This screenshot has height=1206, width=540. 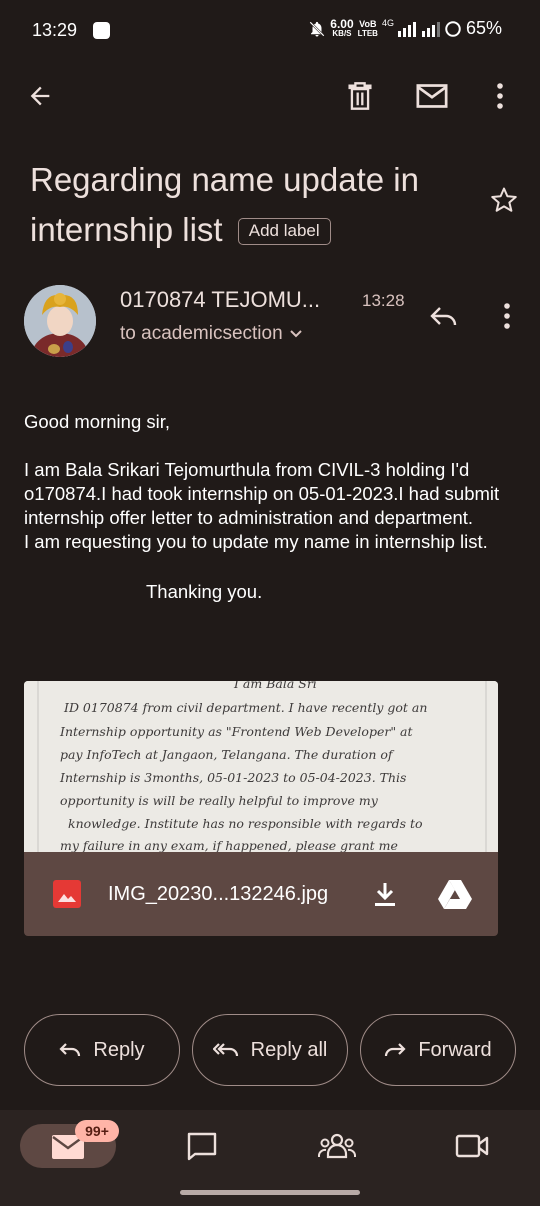 I want to click on download-icon, so click(x=385, y=894).